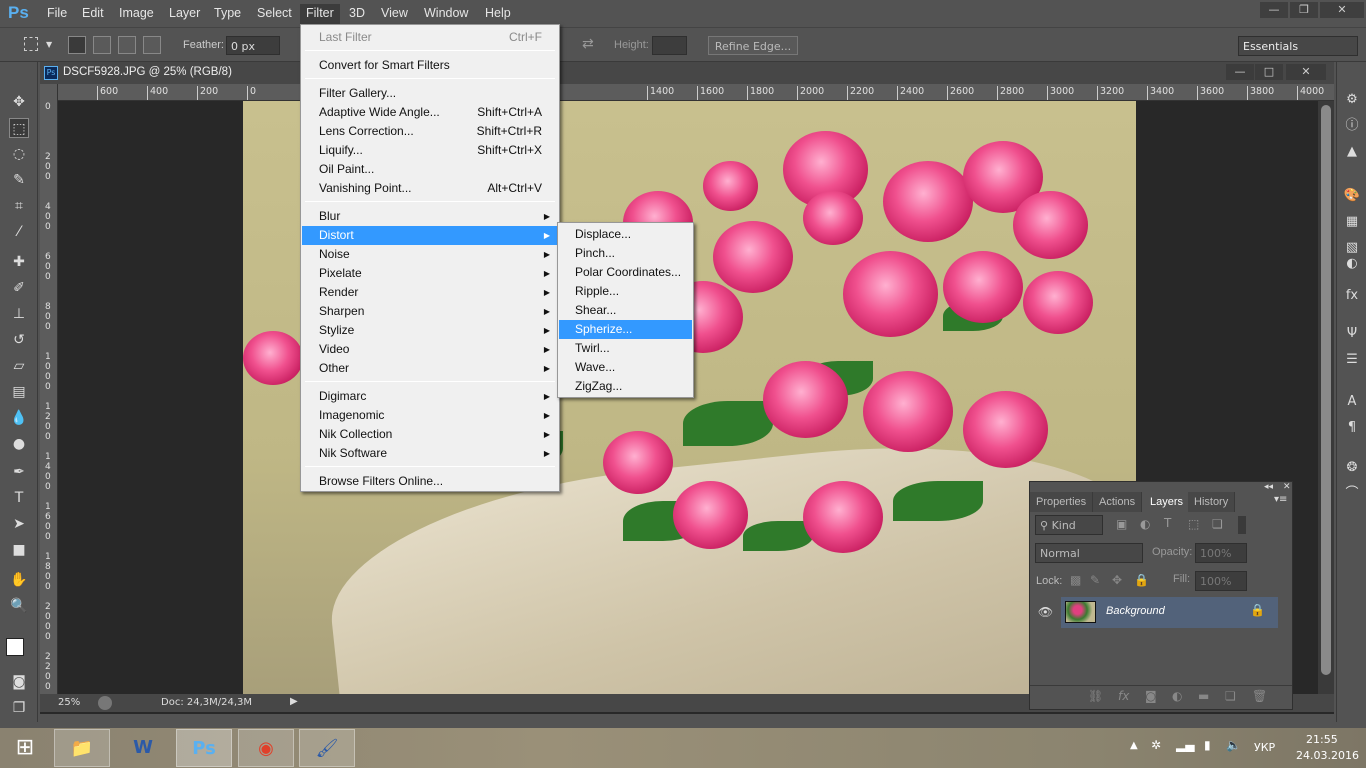  What do you see at coordinates (430, 273) in the screenshot?
I see `filter-menu-item-pixelate: Pixelate ▶` at bounding box center [430, 273].